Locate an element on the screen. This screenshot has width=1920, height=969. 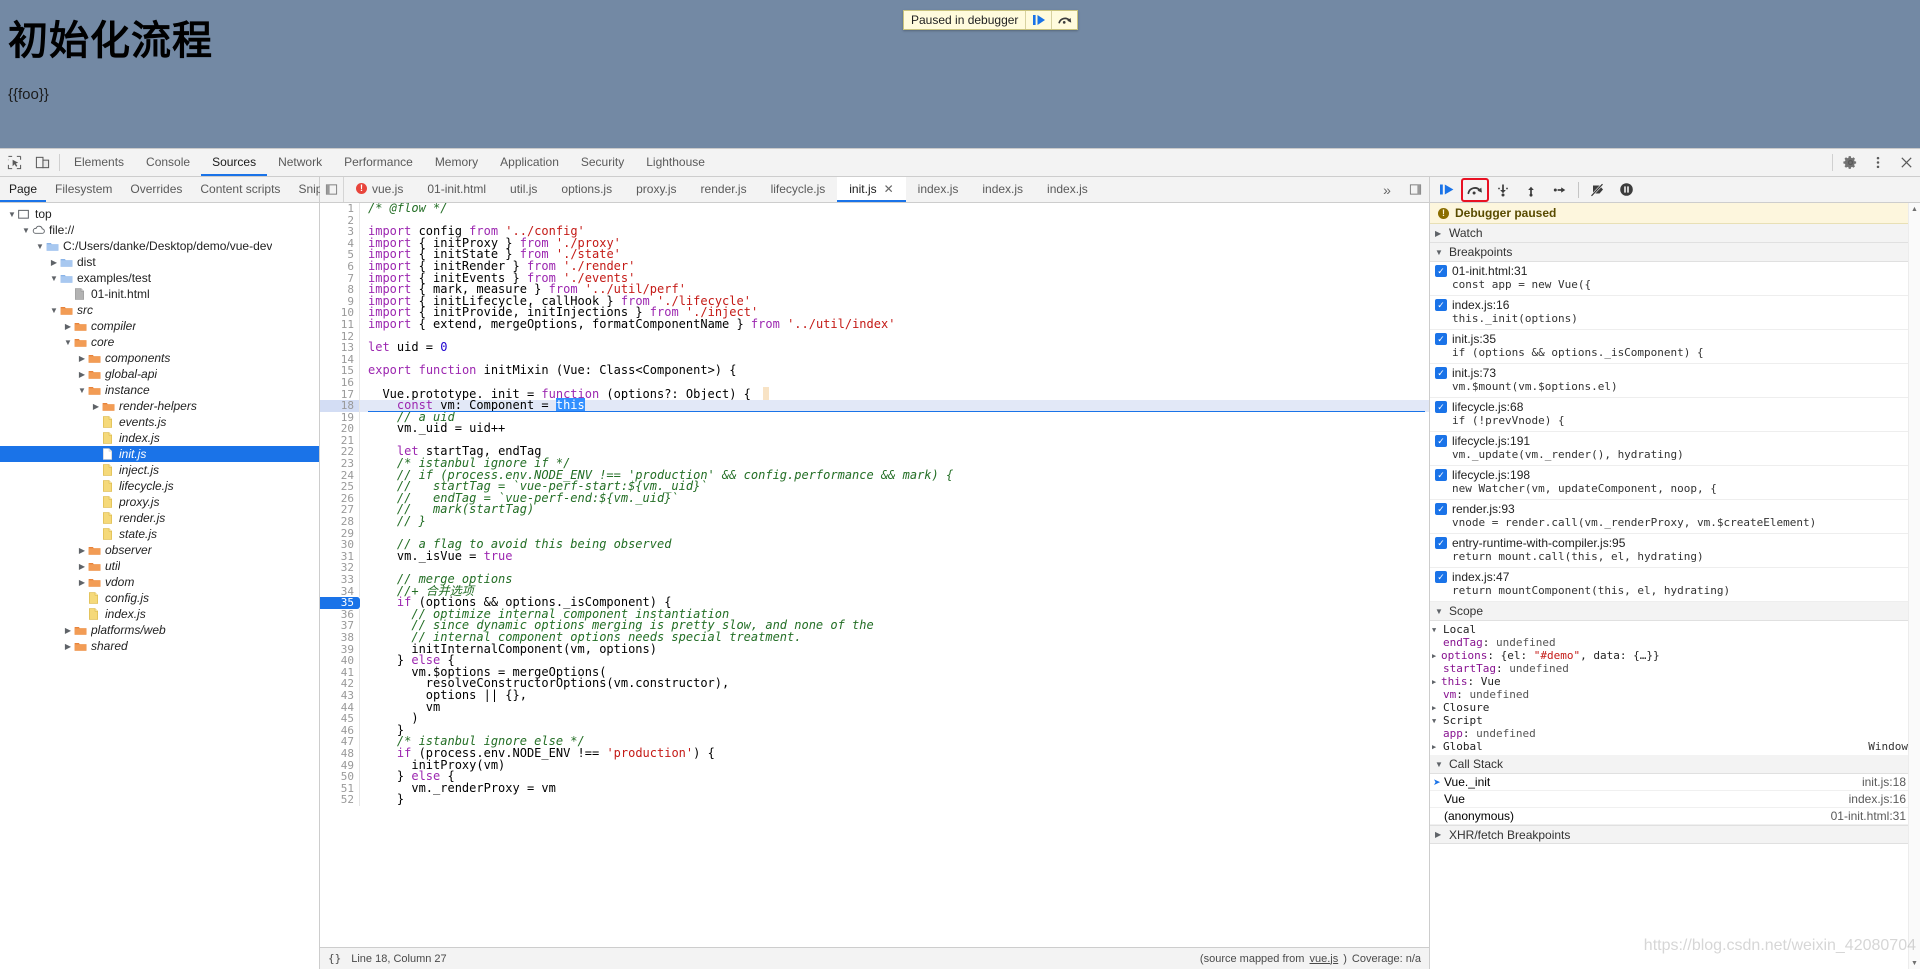
file-tree-folder: ▶ components is located at coordinates (159, 358).